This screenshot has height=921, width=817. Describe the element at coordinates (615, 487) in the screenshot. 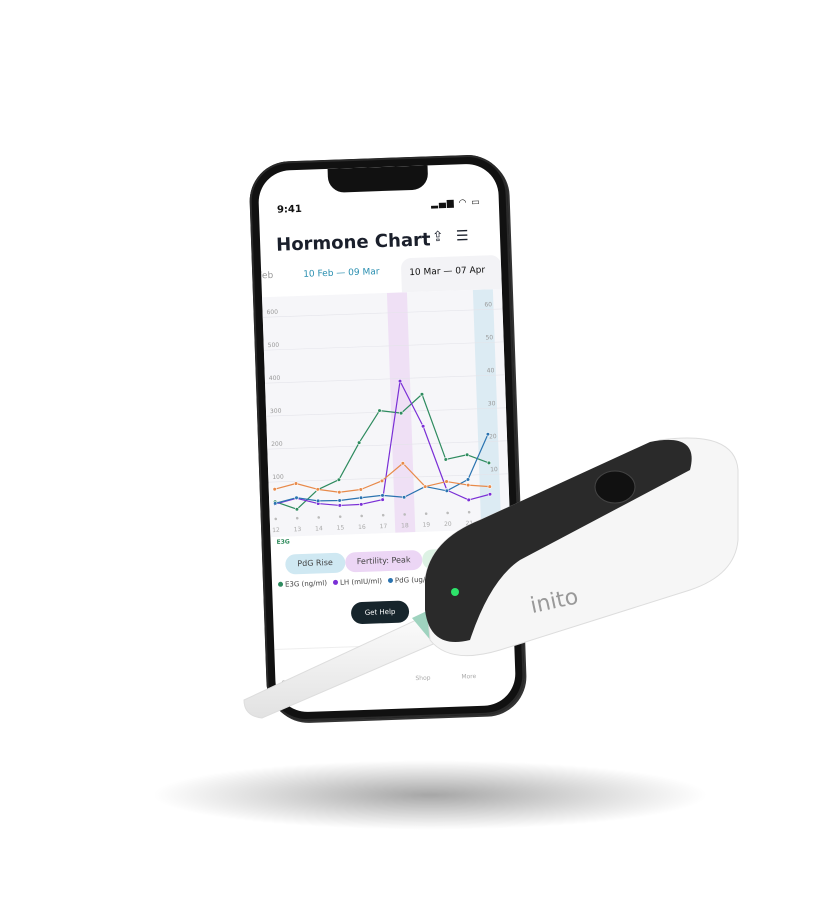

I see `device-lens` at that location.